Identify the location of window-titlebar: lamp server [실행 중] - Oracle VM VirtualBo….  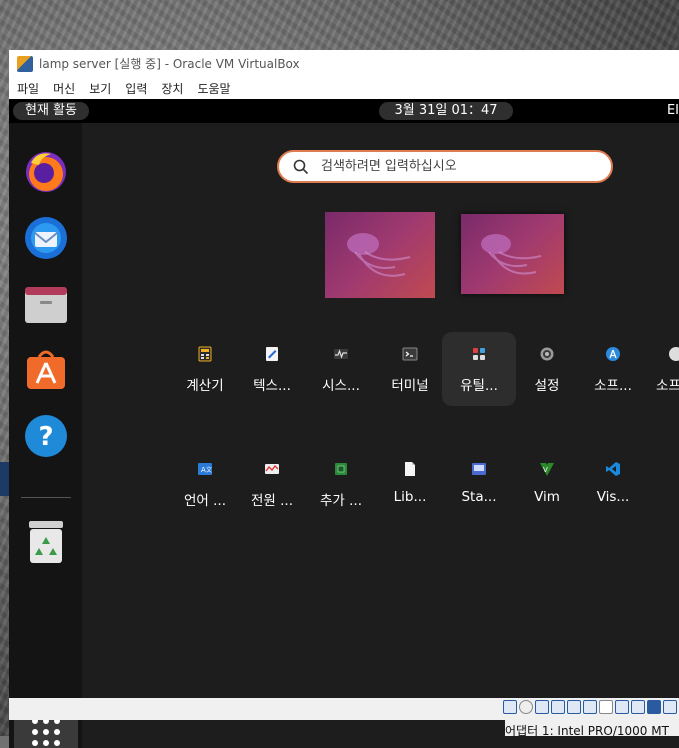
(344, 63).